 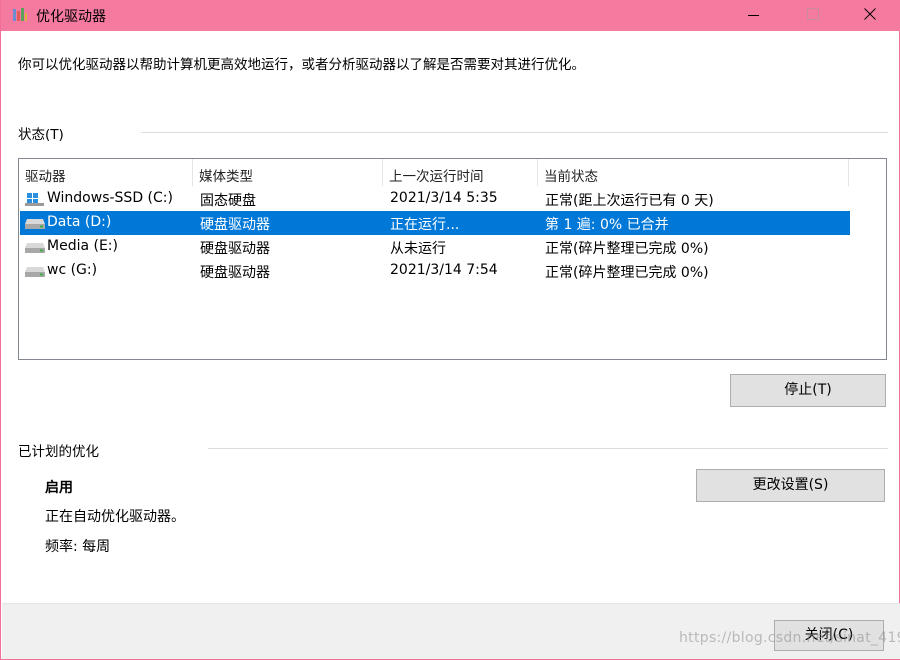 What do you see at coordinates (693, 172) in the screenshot?
I see `column-header-status: 当前状态` at bounding box center [693, 172].